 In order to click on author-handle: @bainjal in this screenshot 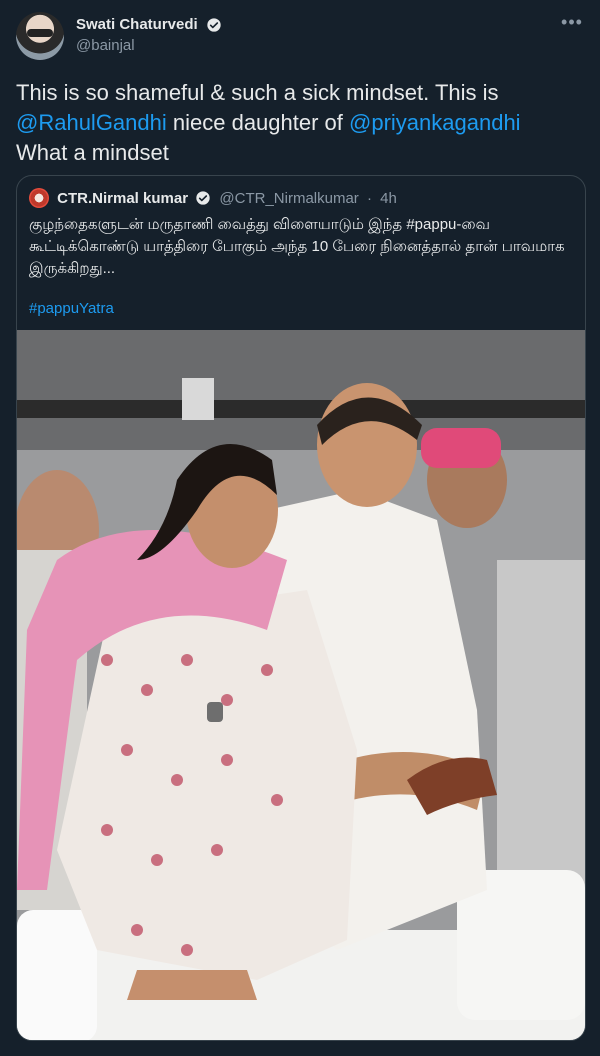, I will do `click(149, 45)`.